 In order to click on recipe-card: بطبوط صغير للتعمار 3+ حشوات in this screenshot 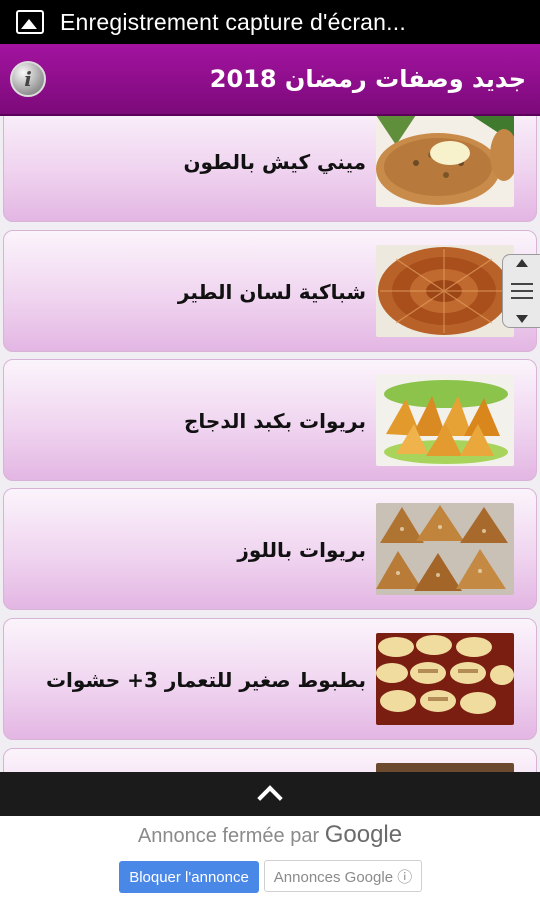, I will do `click(270, 679)`.